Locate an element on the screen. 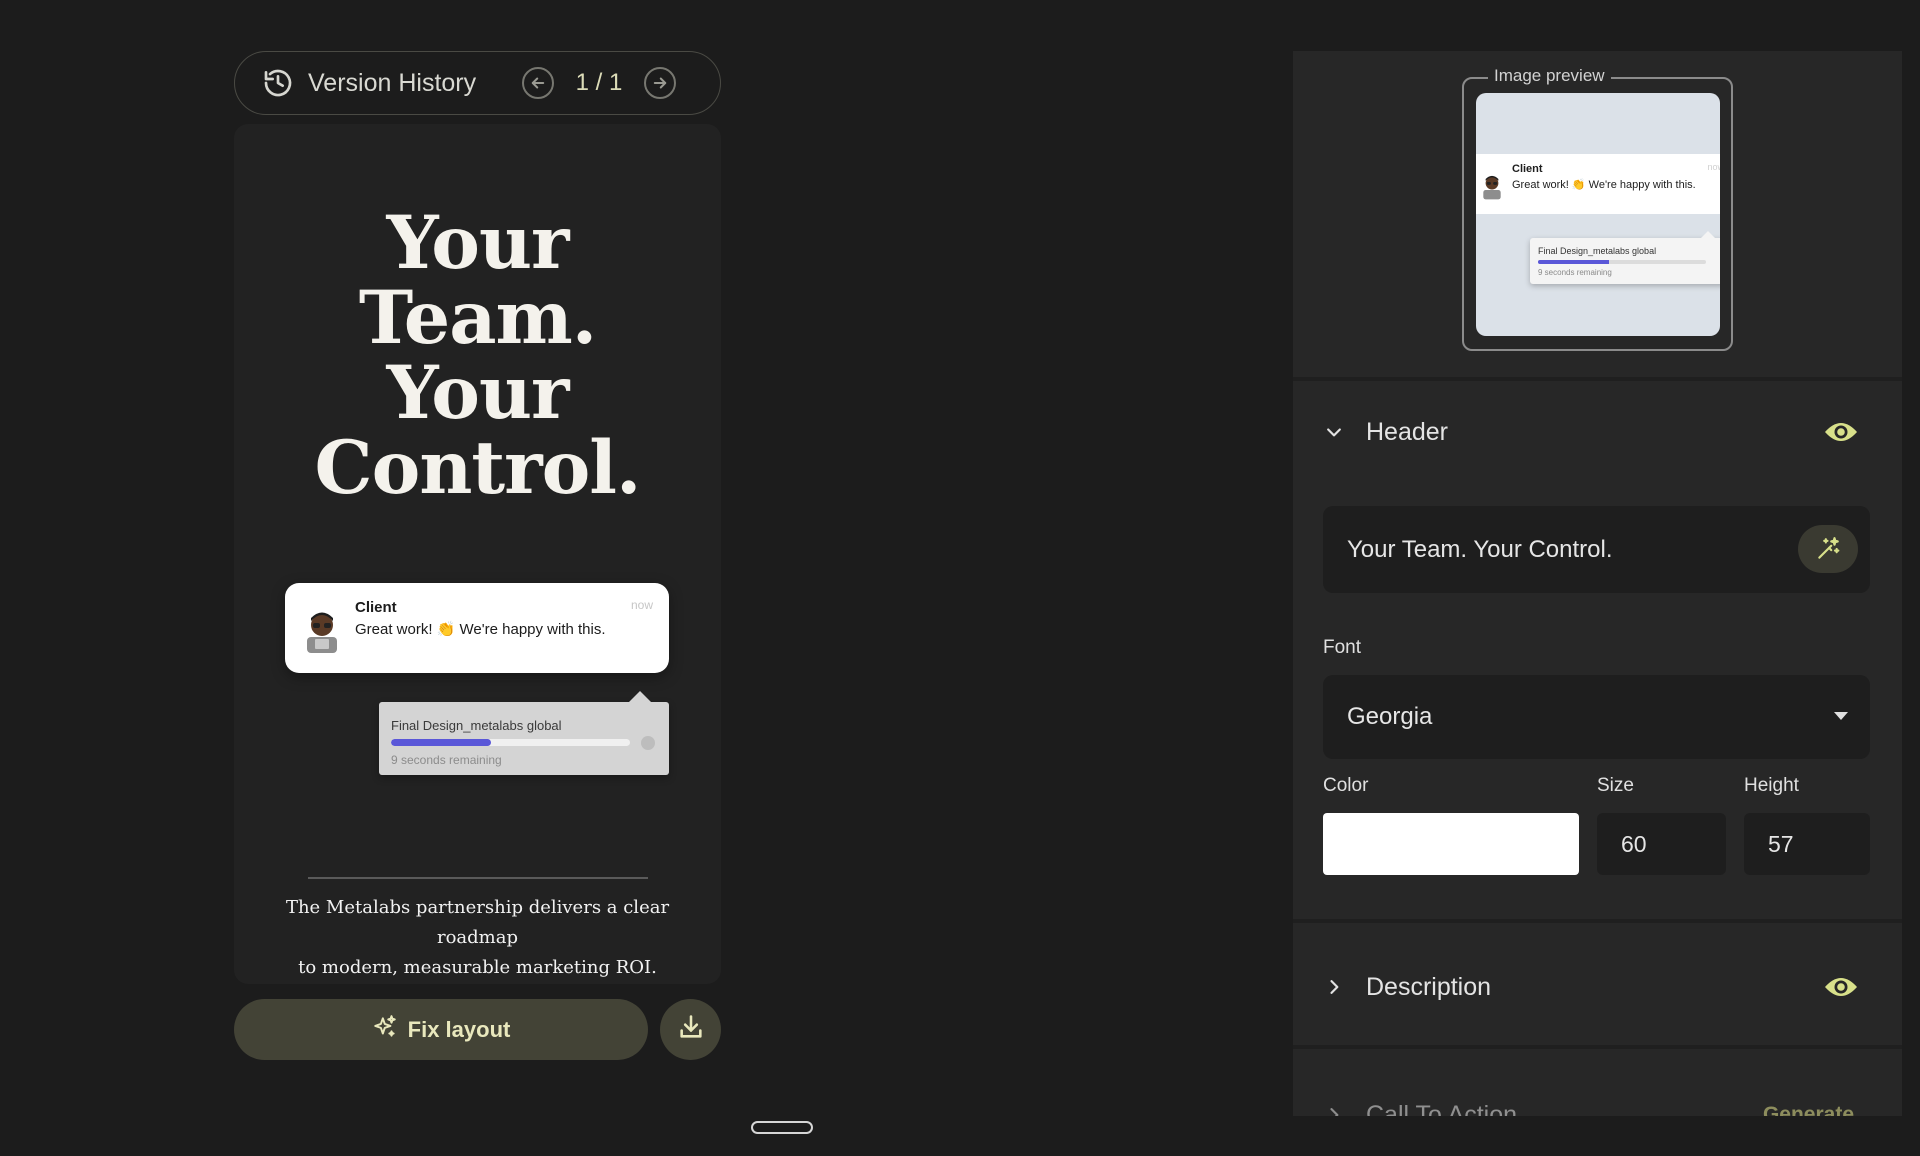 This screenshot has height=1156, width=1920. dropdown-caret-icon is located at coordinates (1841, 716).